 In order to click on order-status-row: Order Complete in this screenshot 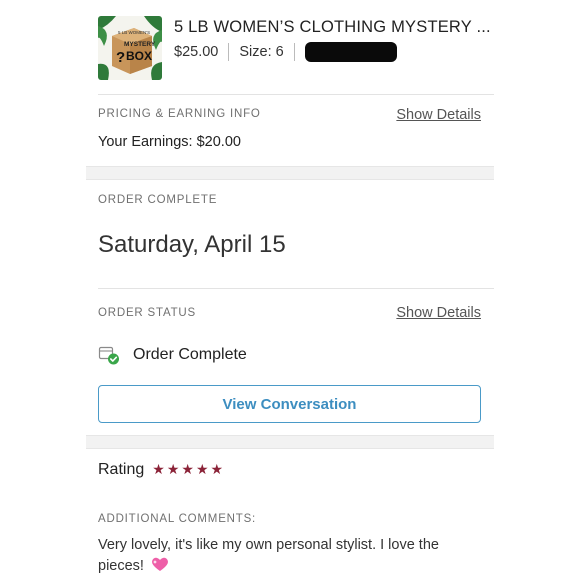, I will do `click(172, 355)`.